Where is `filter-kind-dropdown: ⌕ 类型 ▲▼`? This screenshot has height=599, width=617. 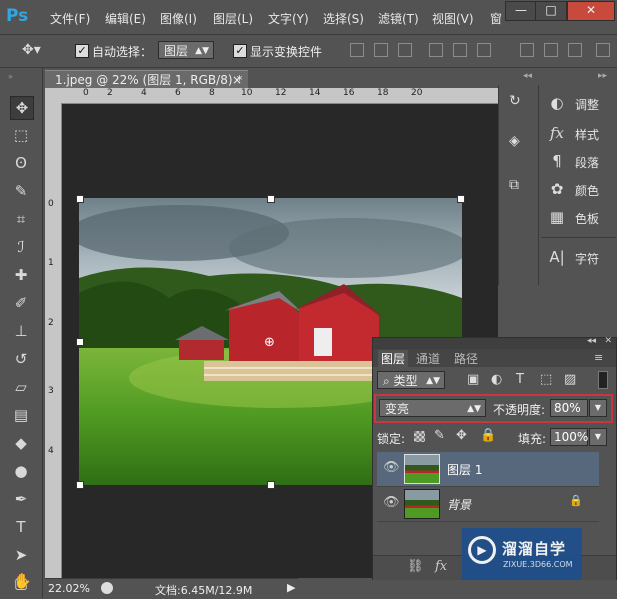
filter-kind-dropdown: ⌕ 类型 ▲▼ is located at coordinates (411, 380).